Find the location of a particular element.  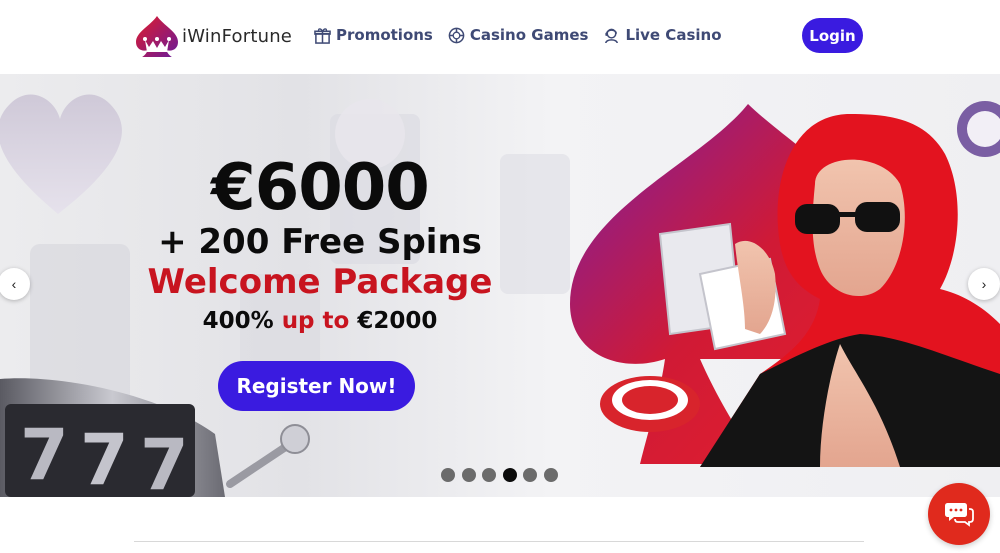

nav-live-casino-label: Live Casino is located at coordinates (673, 35).